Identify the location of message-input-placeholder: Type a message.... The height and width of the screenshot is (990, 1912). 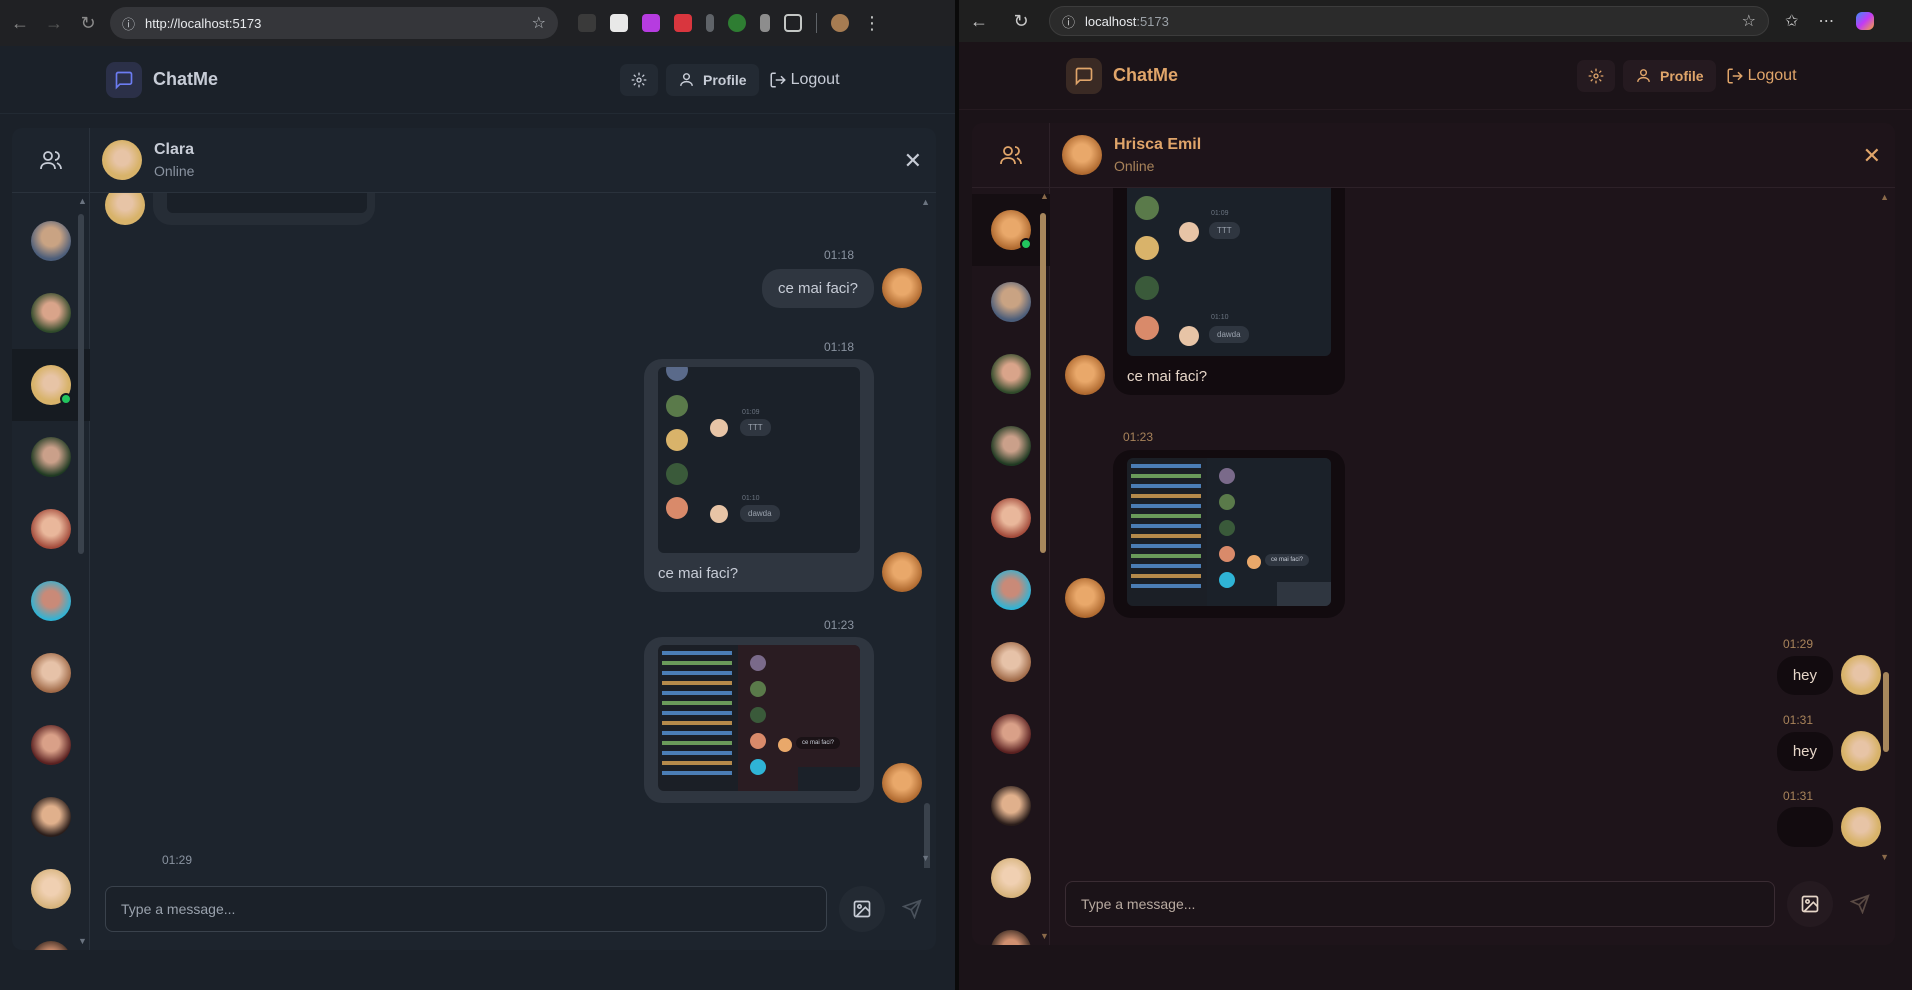
(178, 909).